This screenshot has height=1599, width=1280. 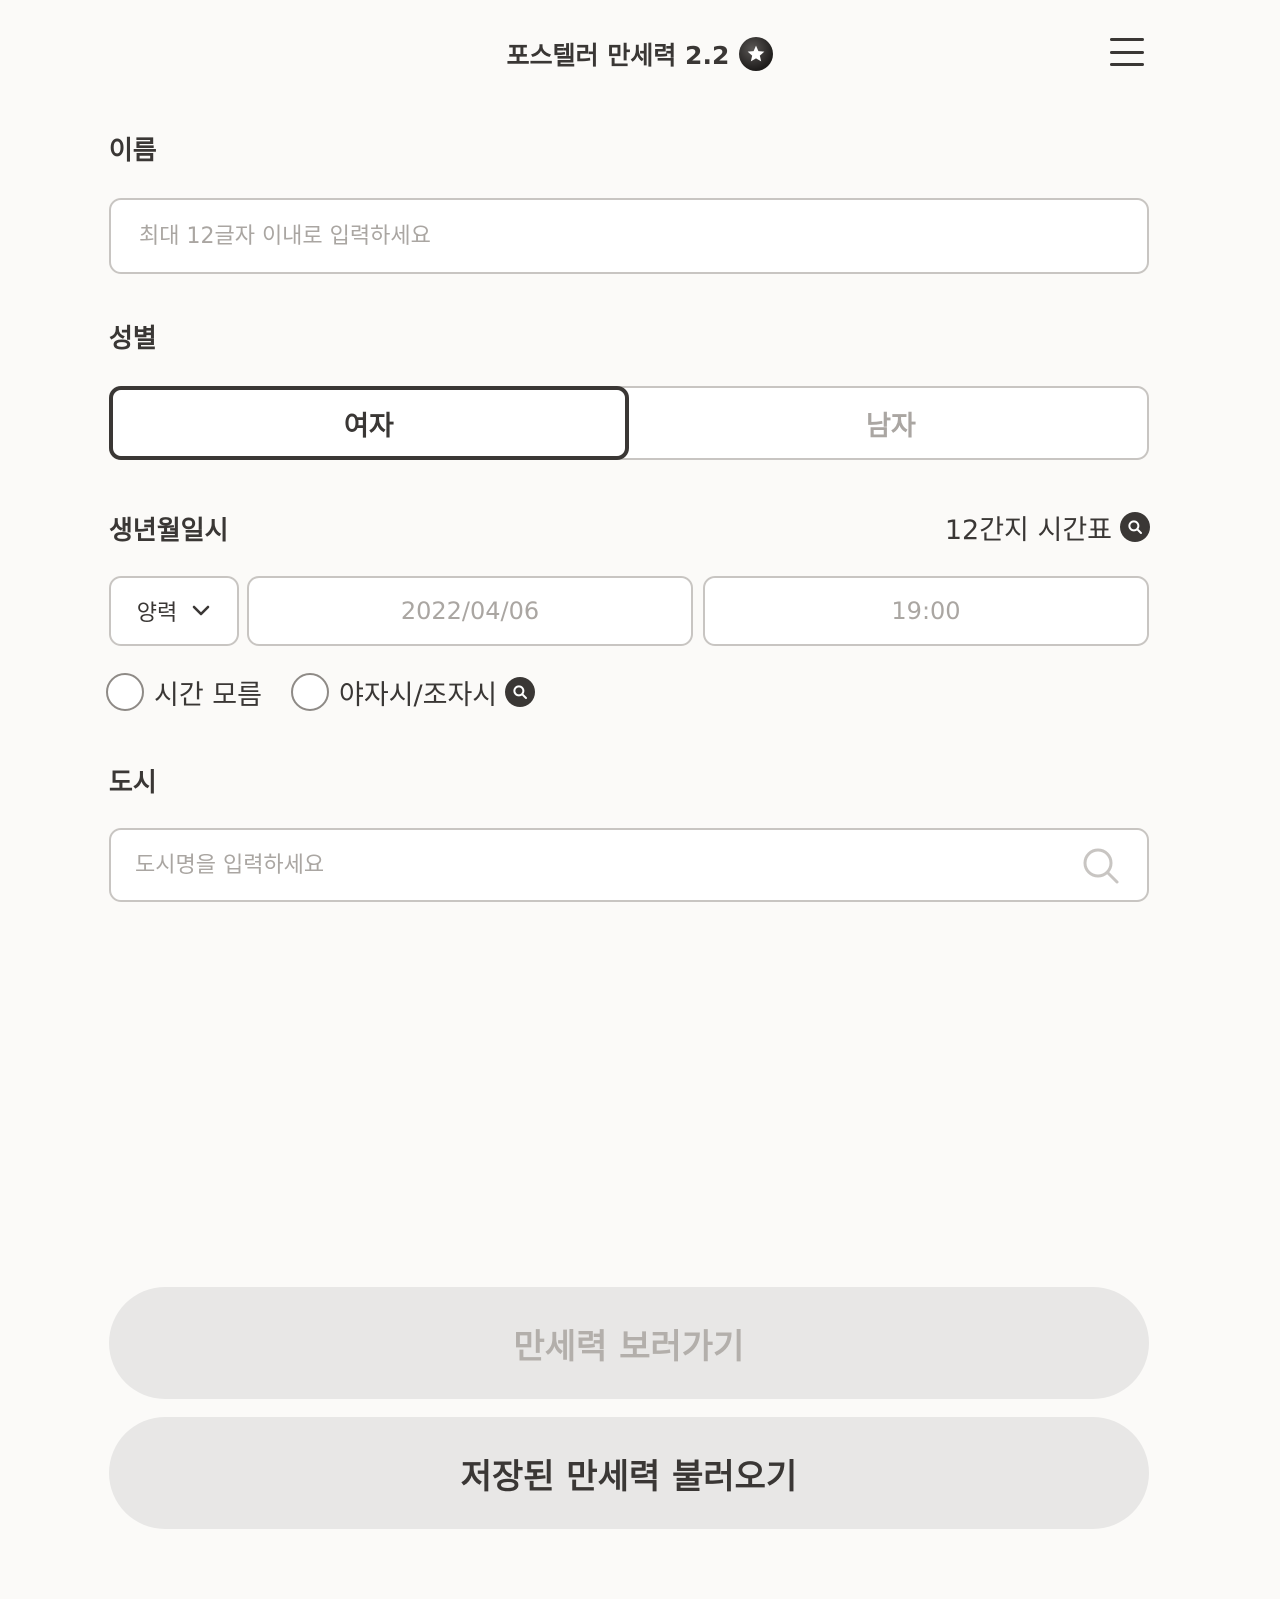 I want to click on app-title-wrap: 포스텔러 만세력 2.2, so click(x=640, y=54).